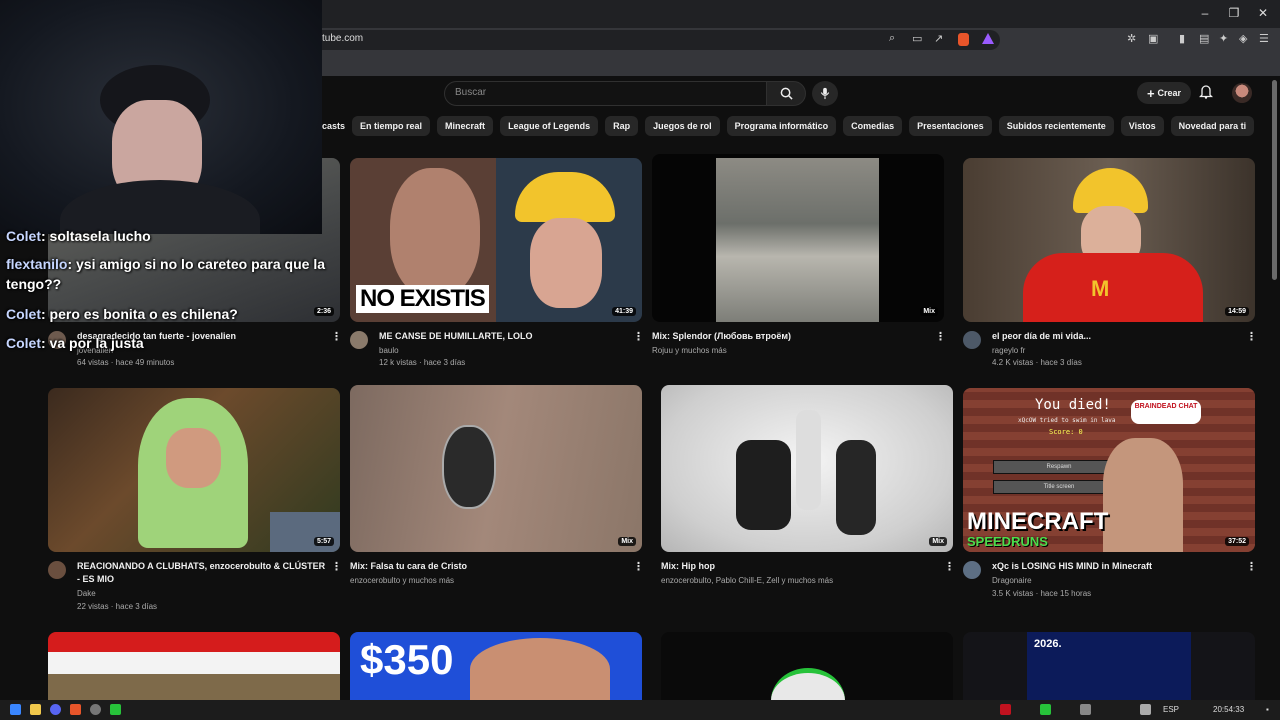 This screenshot has height=720, width=1280. Describe the element at coordinates (1114, 566) in the screenshot. I see `video-title: xQc is LOSING HIS MIND in Minecraft` at that location.